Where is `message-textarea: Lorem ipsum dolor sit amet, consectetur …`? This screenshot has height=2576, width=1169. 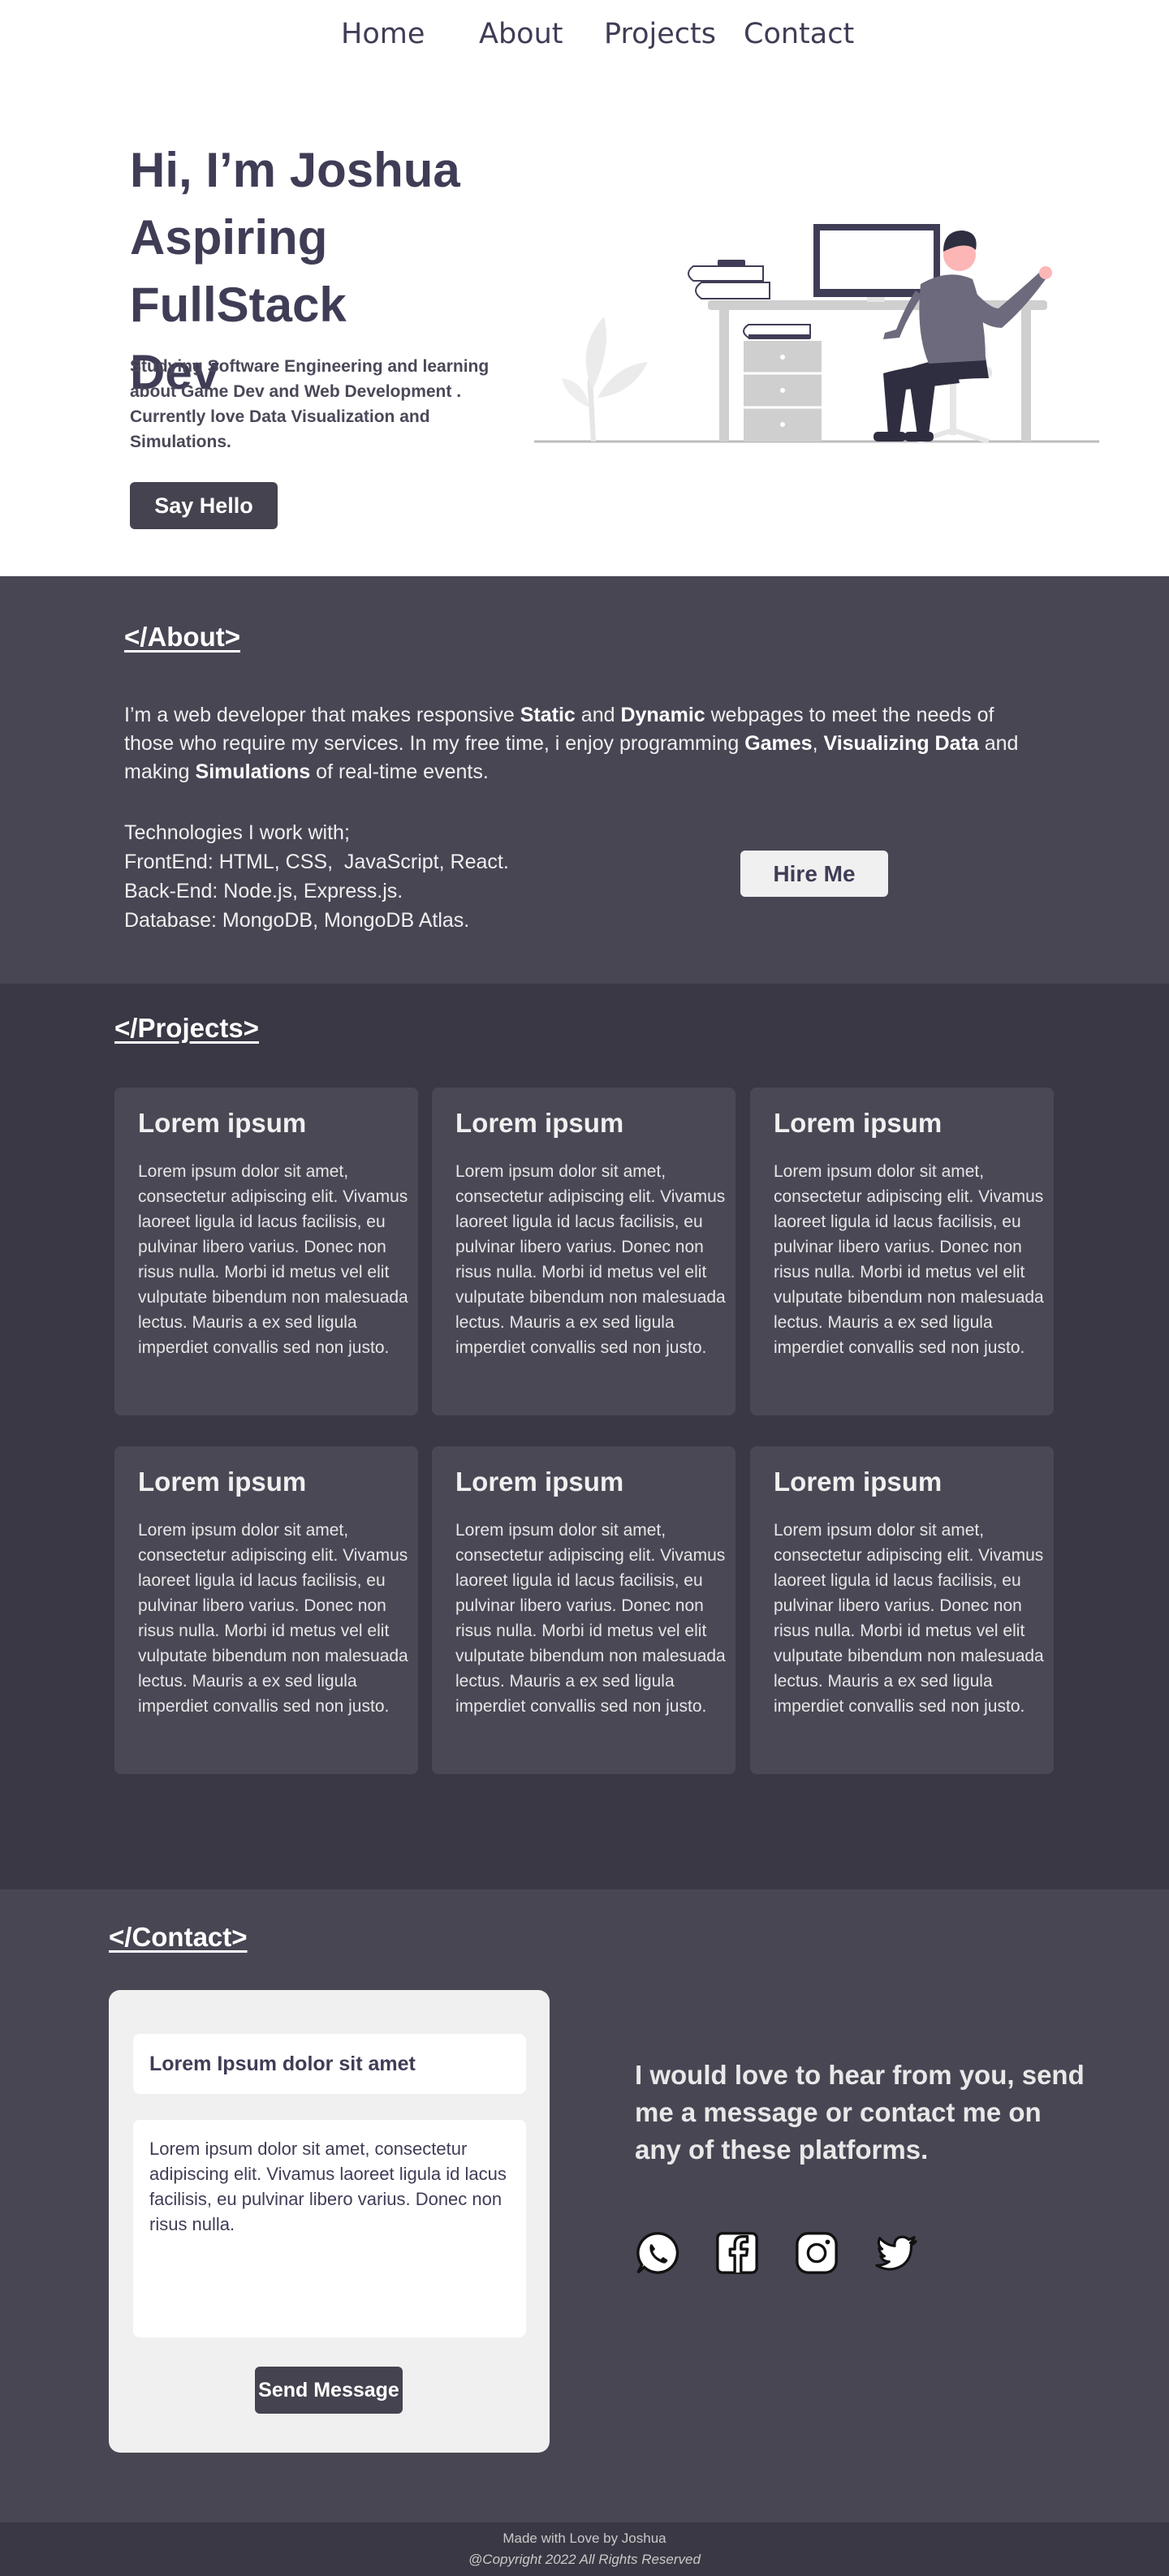 message-textarea: Lorem ipsum dolor sit amet, consectetur … is located at coordinates (329, 2229).